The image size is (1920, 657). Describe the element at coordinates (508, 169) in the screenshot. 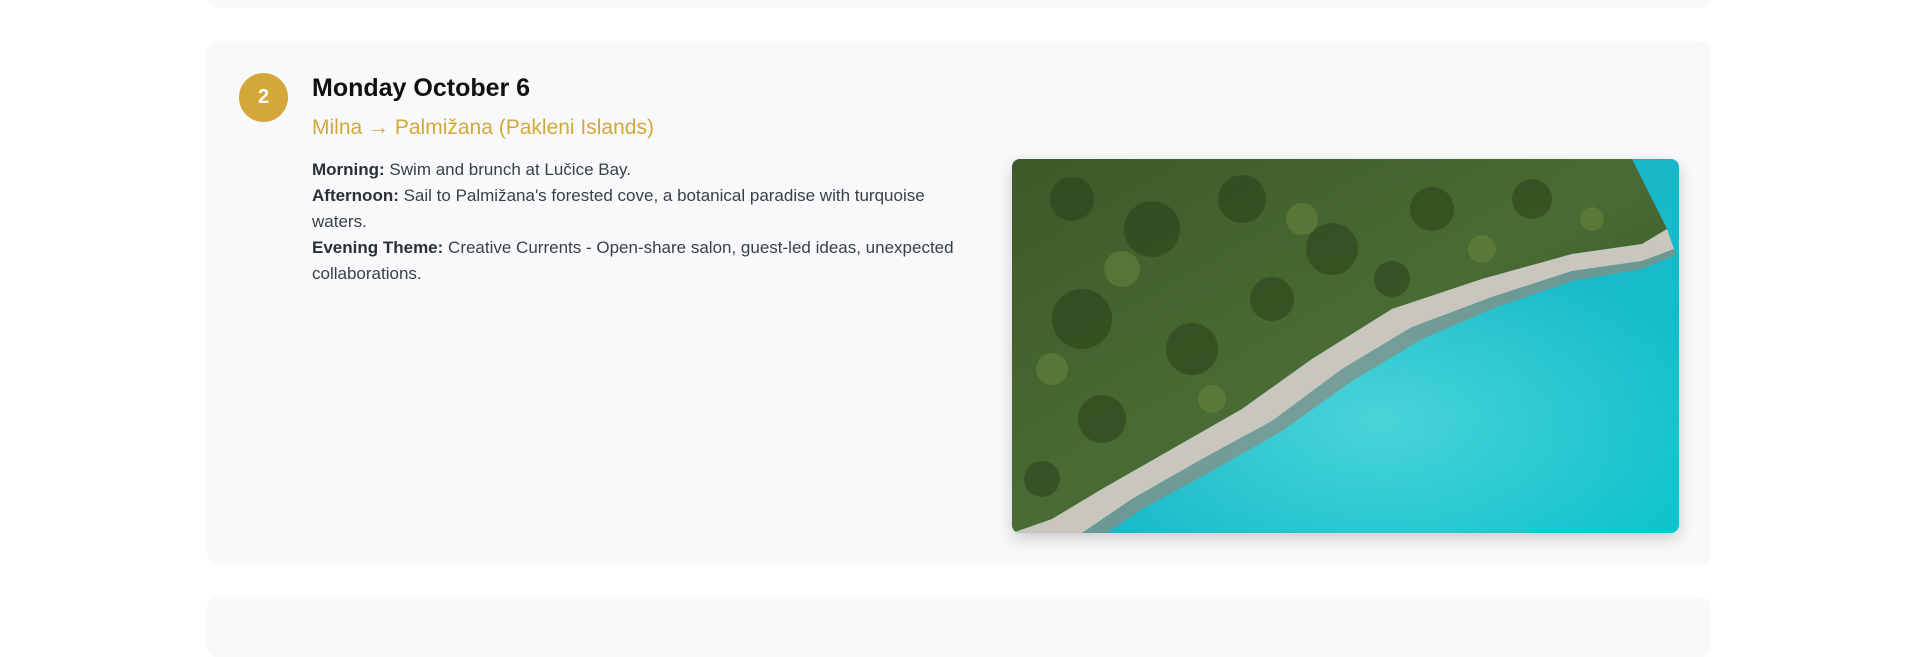

I see `detail-text: Swim and brunch at Lučice Bay.` at that location.